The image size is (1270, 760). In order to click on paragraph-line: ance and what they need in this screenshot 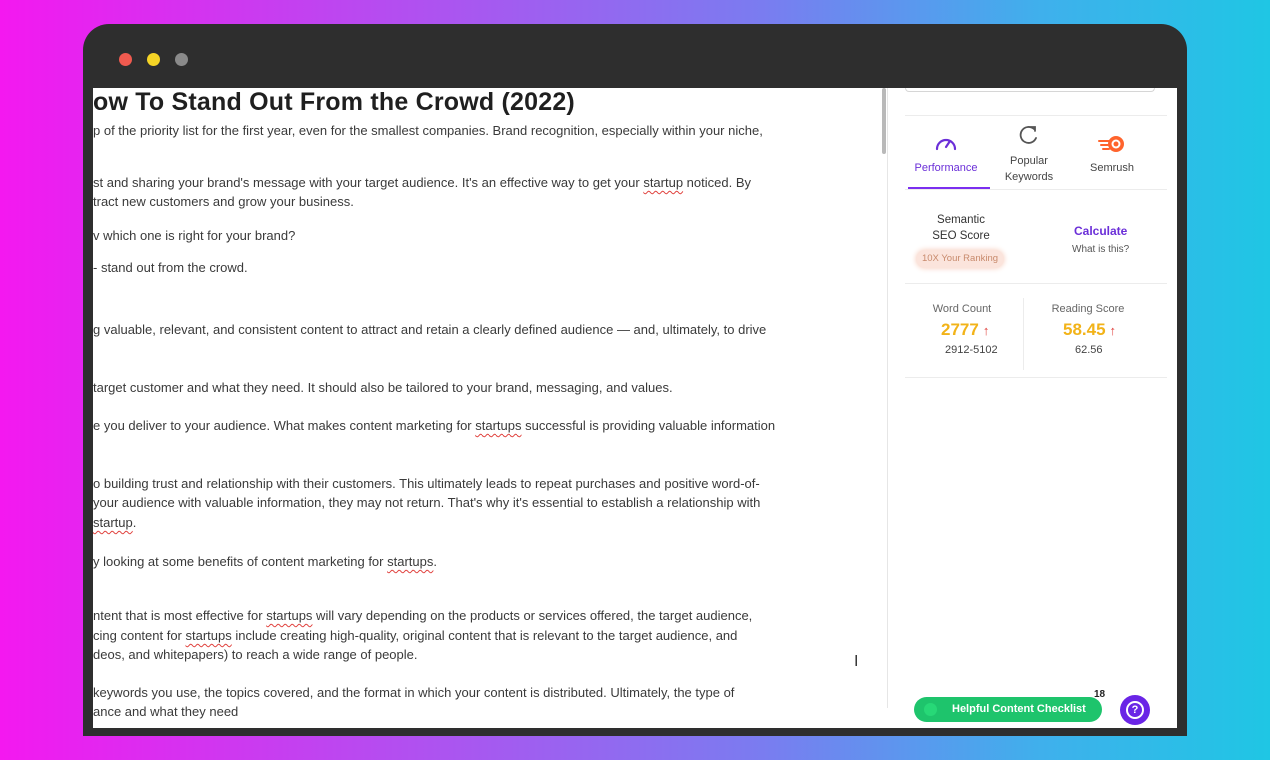, I will do `click(165, 711)`.